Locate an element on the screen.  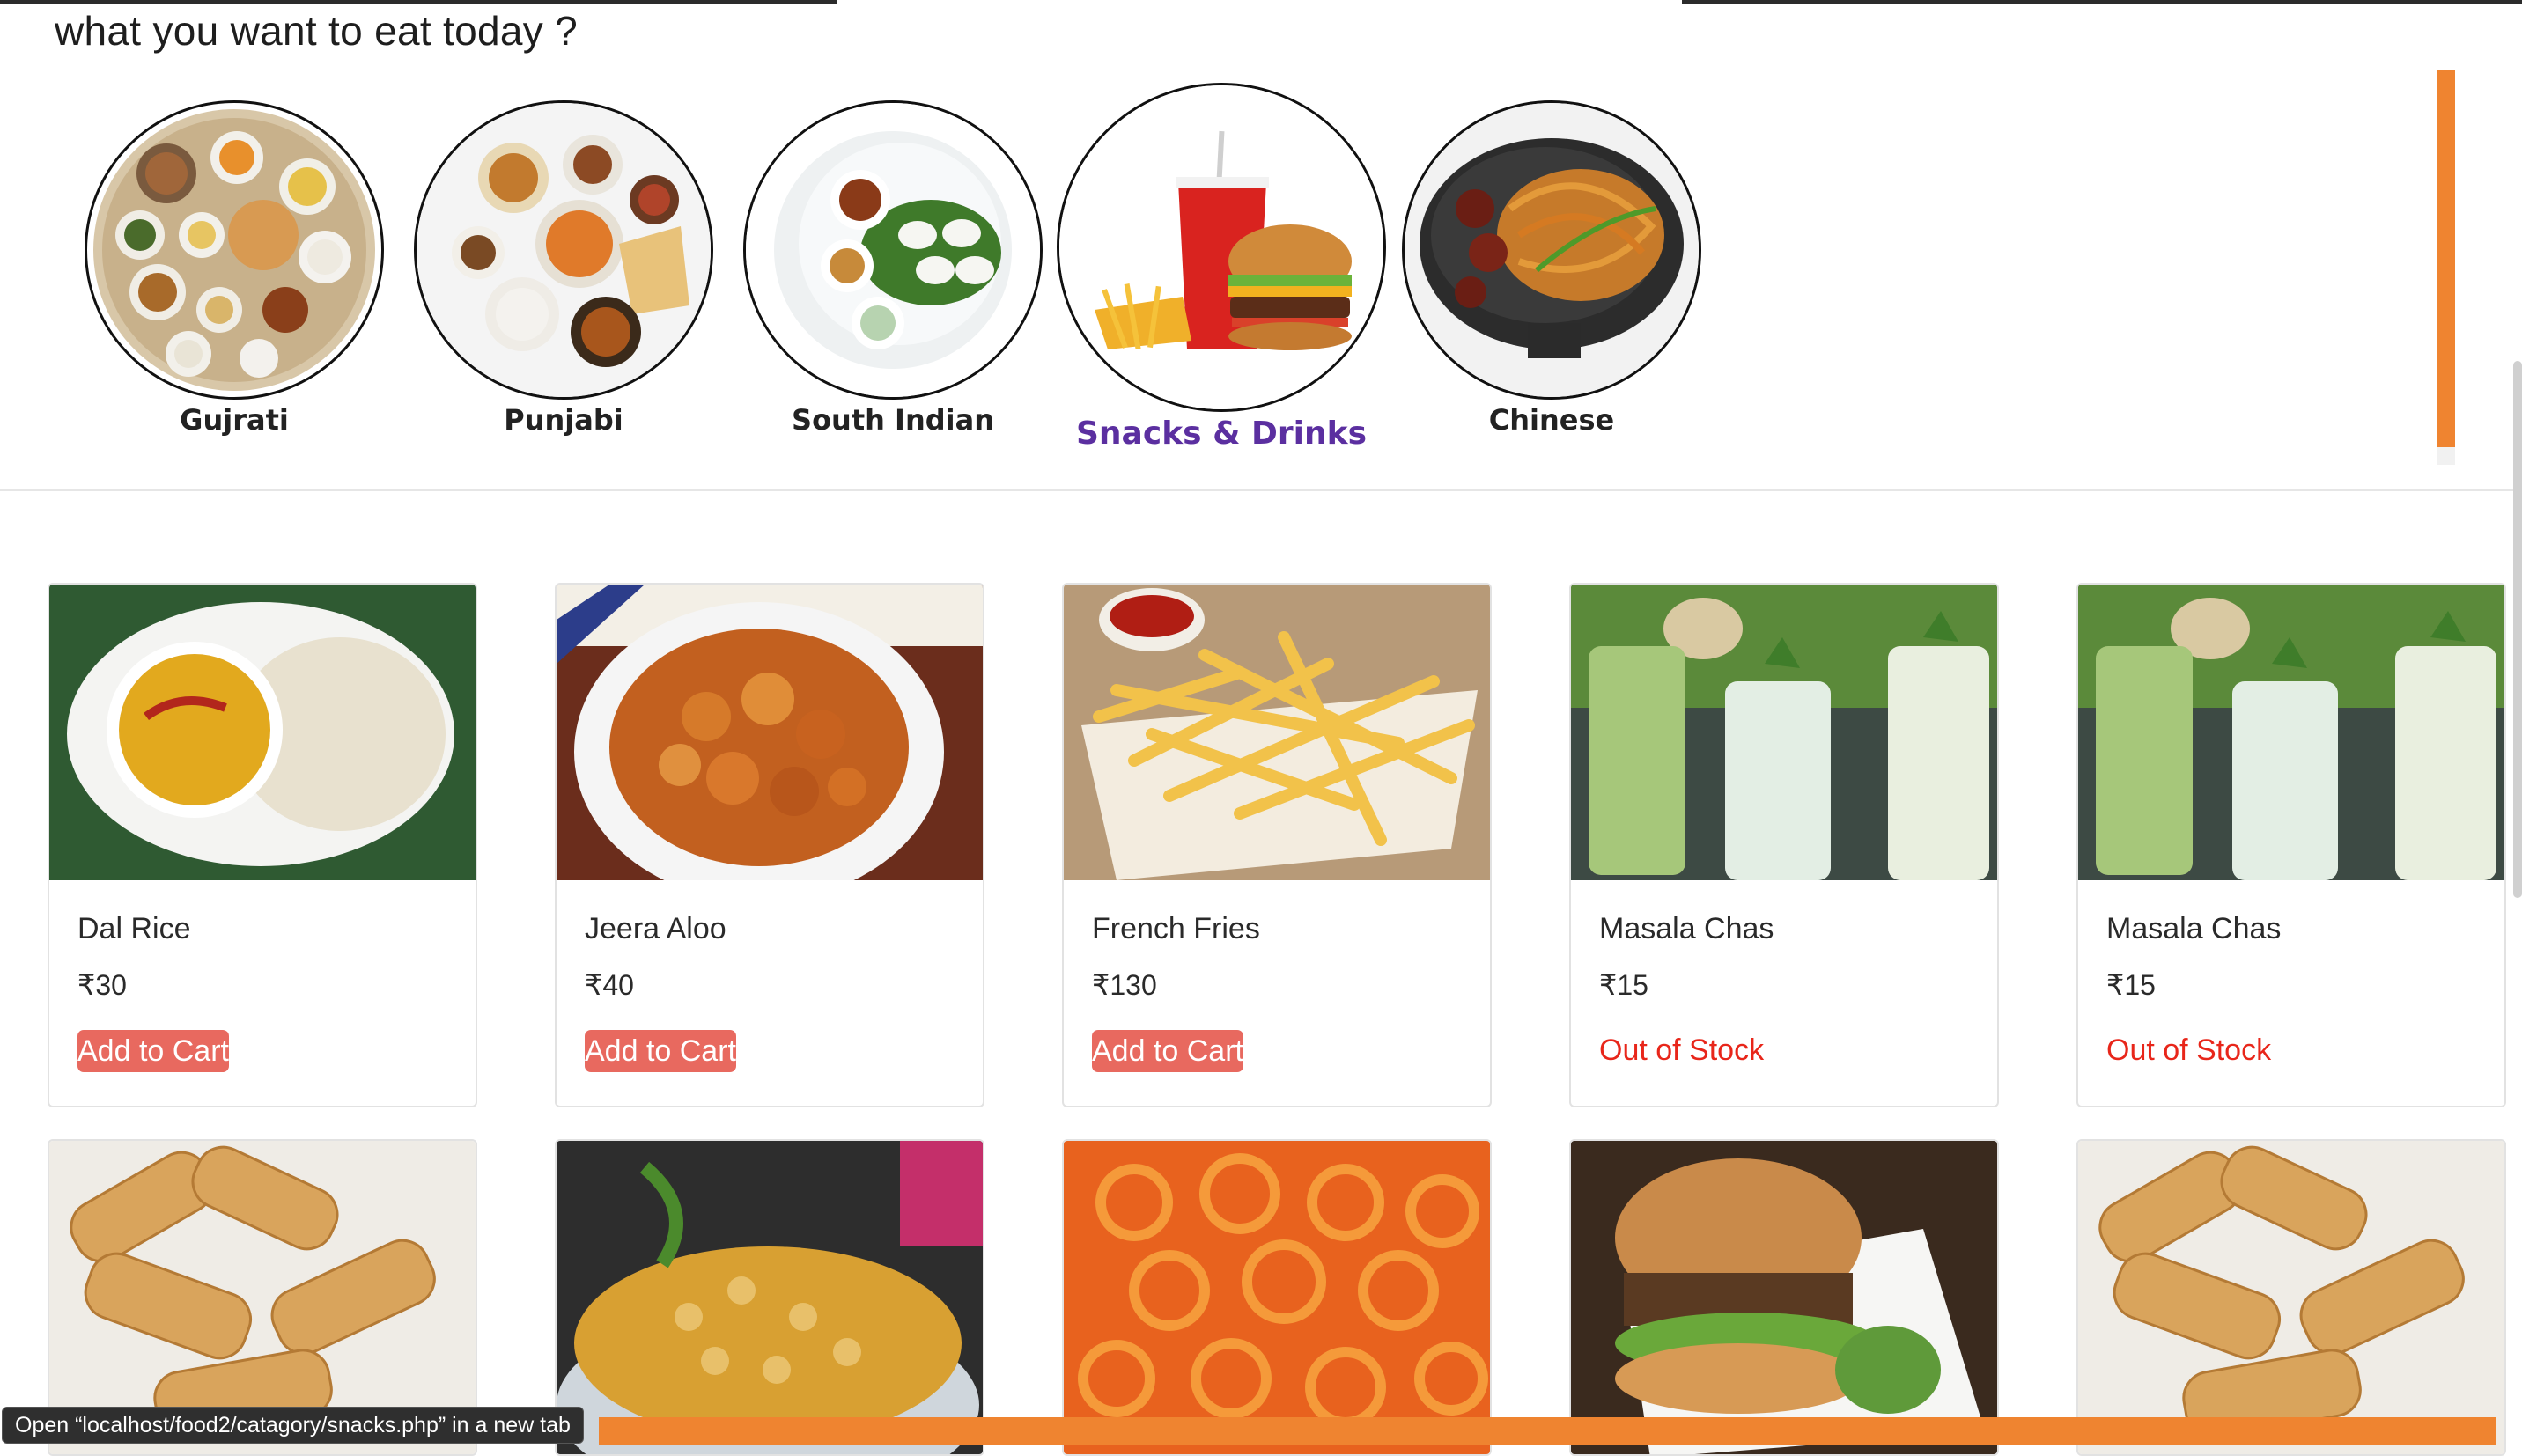
category-label: Punjabi is located at coordinates (563, 420).